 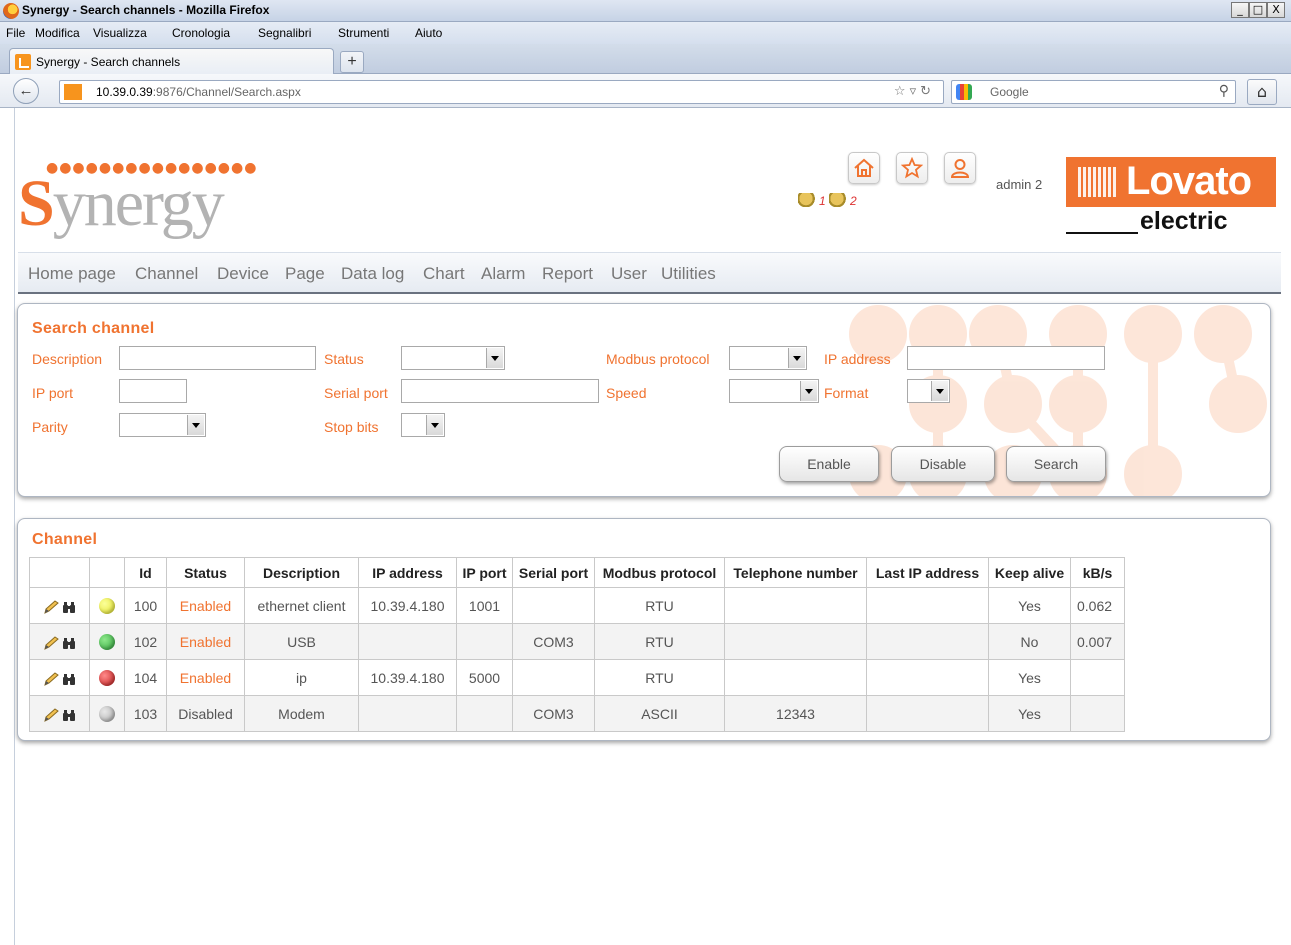 I want to click on speed-select, so click(x=774, y=391).